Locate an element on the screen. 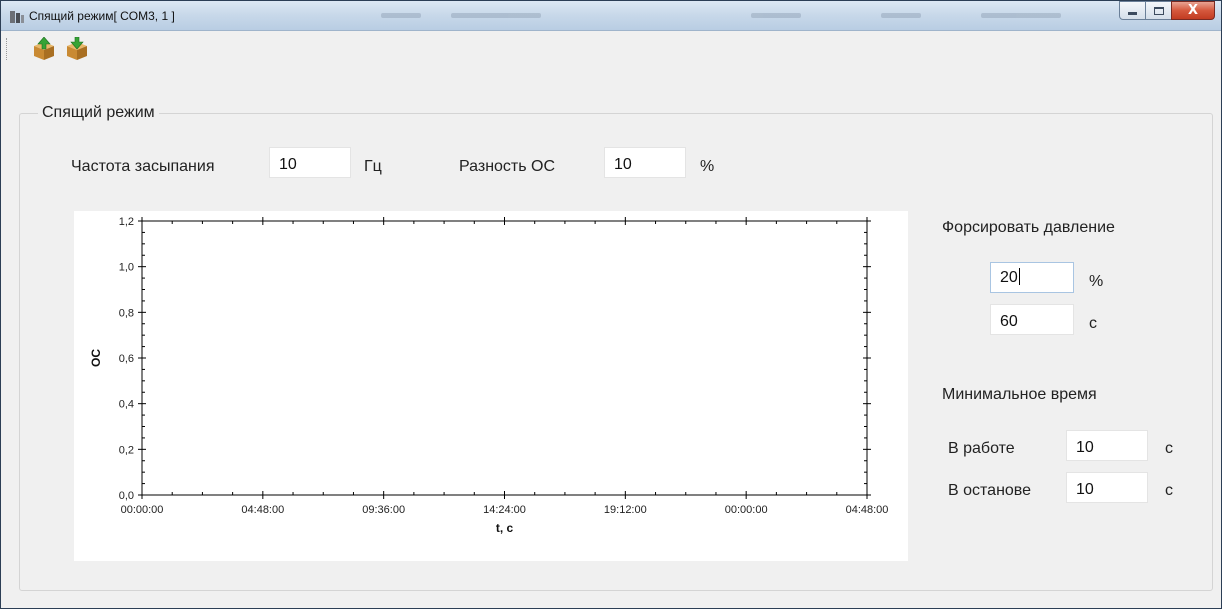 The height and width of the screenshot is (609, 1222). run-time-unit: с is located at coordinates (1169, 448).